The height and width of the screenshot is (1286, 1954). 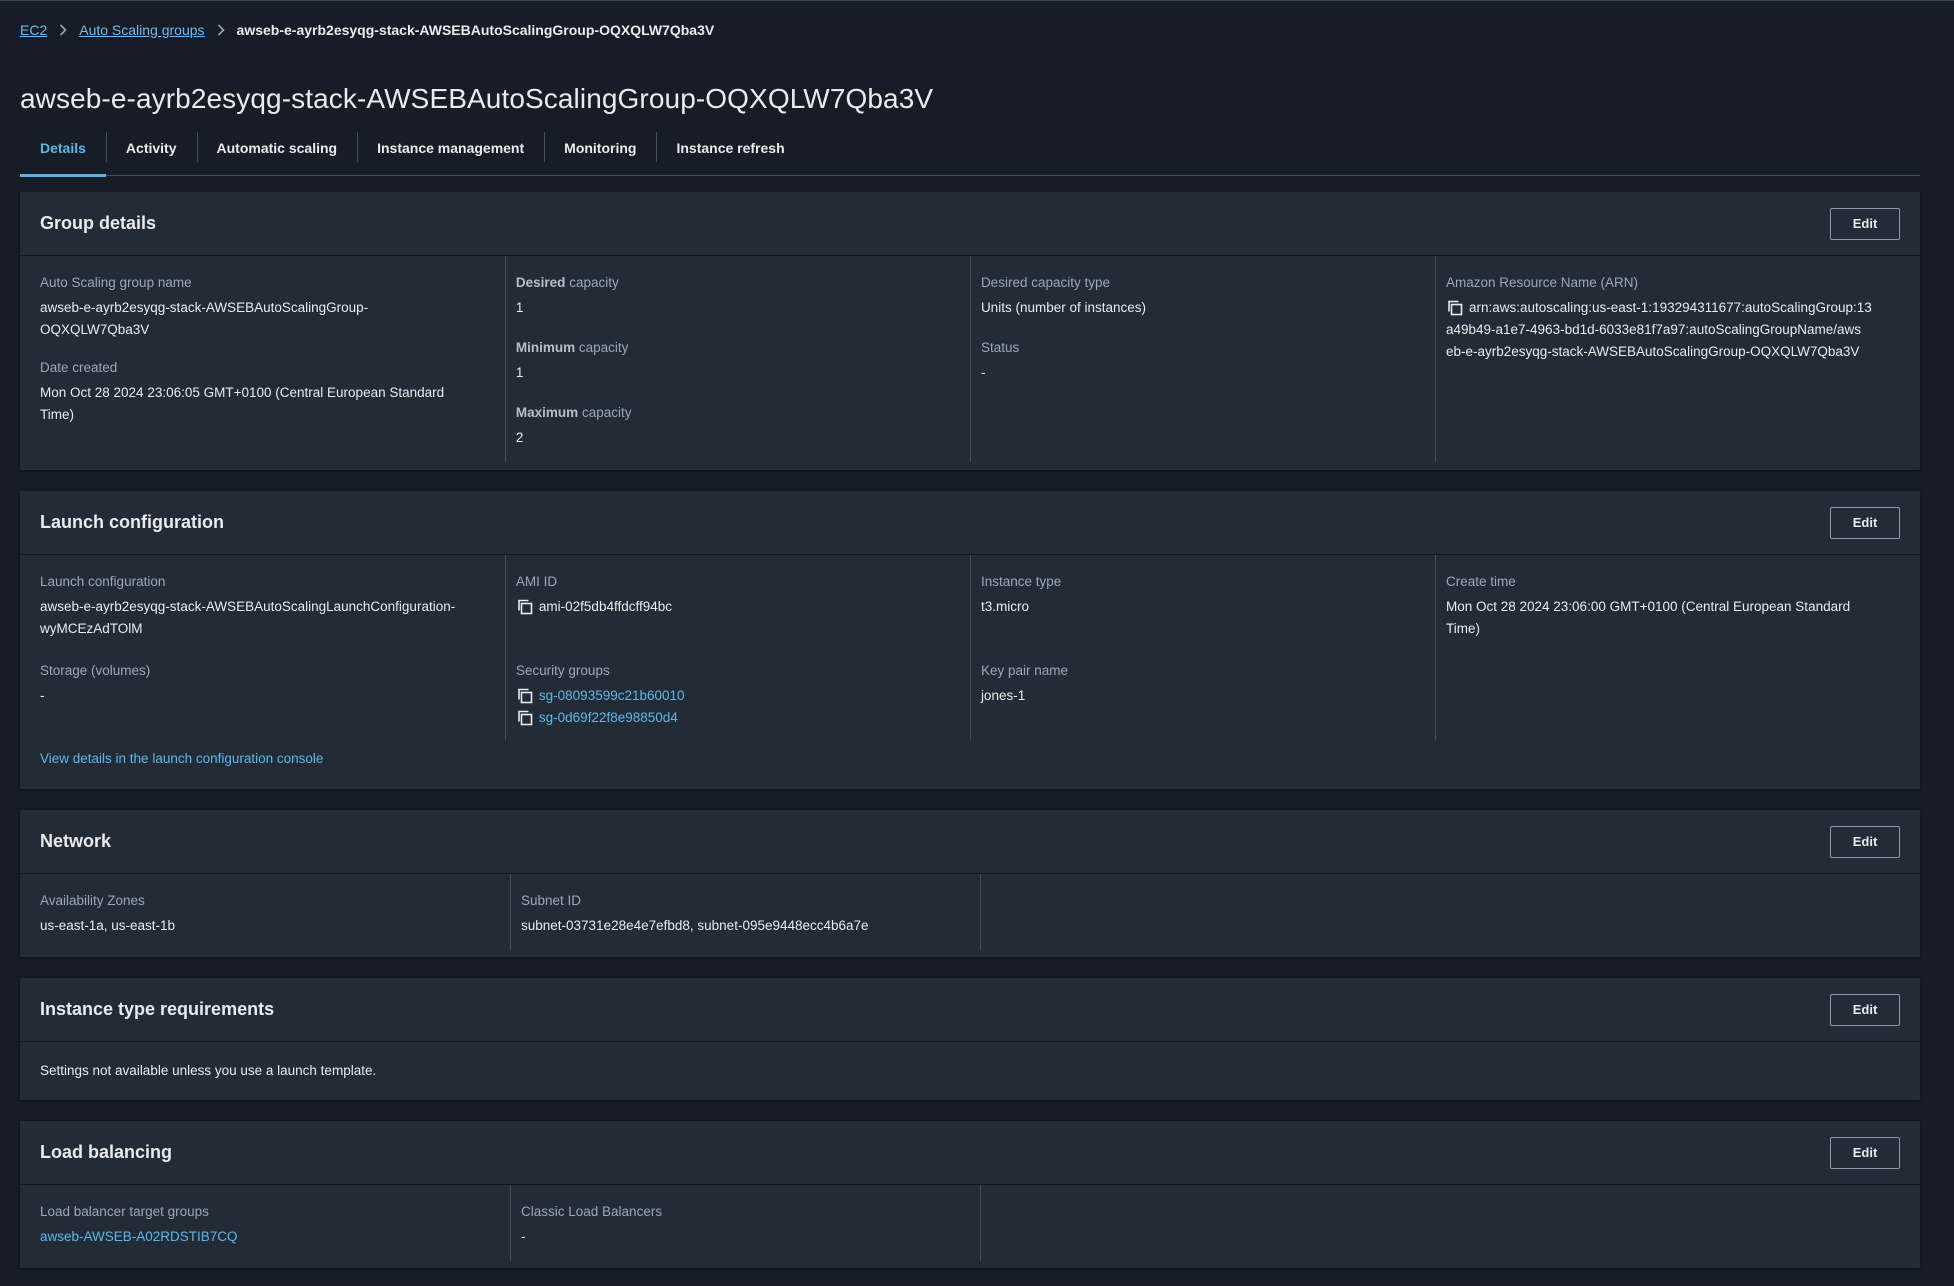 I want to click on top-divider, so click(x=977, y=0).